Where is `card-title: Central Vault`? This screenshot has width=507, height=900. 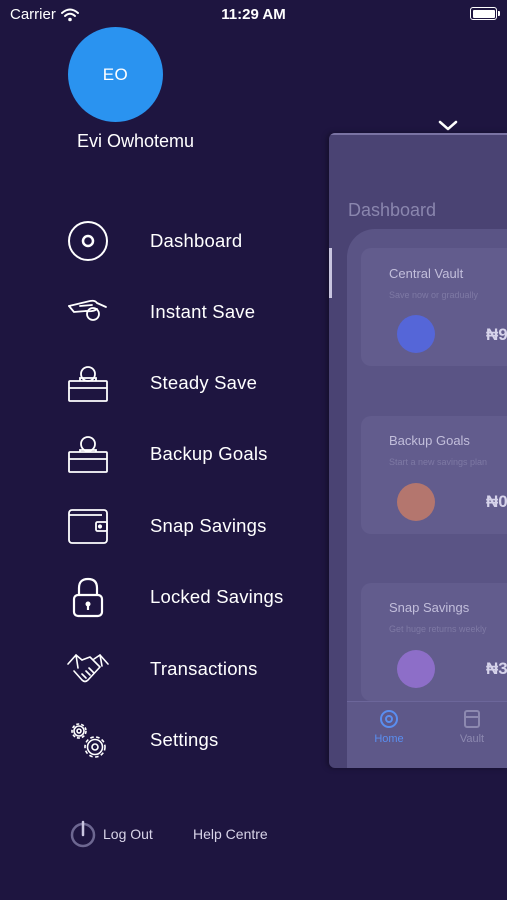 card-title: Central Vault is located at coordinates (426, 273).